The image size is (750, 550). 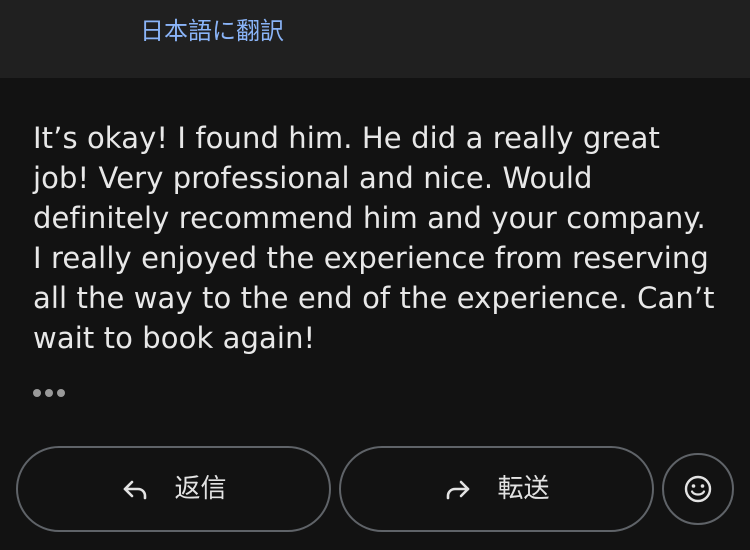 What do you see at coordinates (135, 490) in the screenshot?
I see `reply-arrow-icon` at bounding box center [135, 490].